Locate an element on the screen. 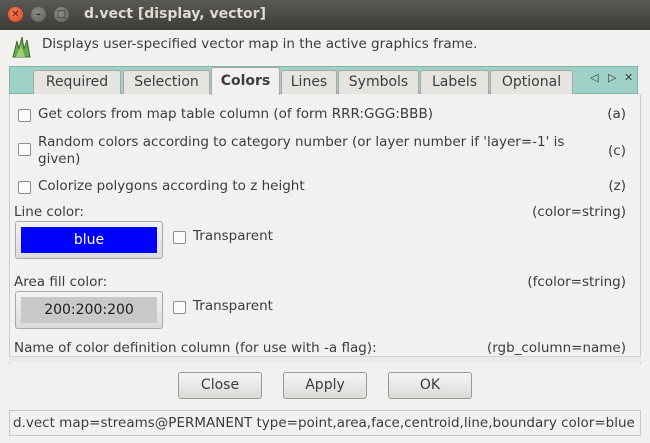 The height and width of the screenshot is (443, 650). fill-transparent-label: Transparent is located at coordinates (233, 306).